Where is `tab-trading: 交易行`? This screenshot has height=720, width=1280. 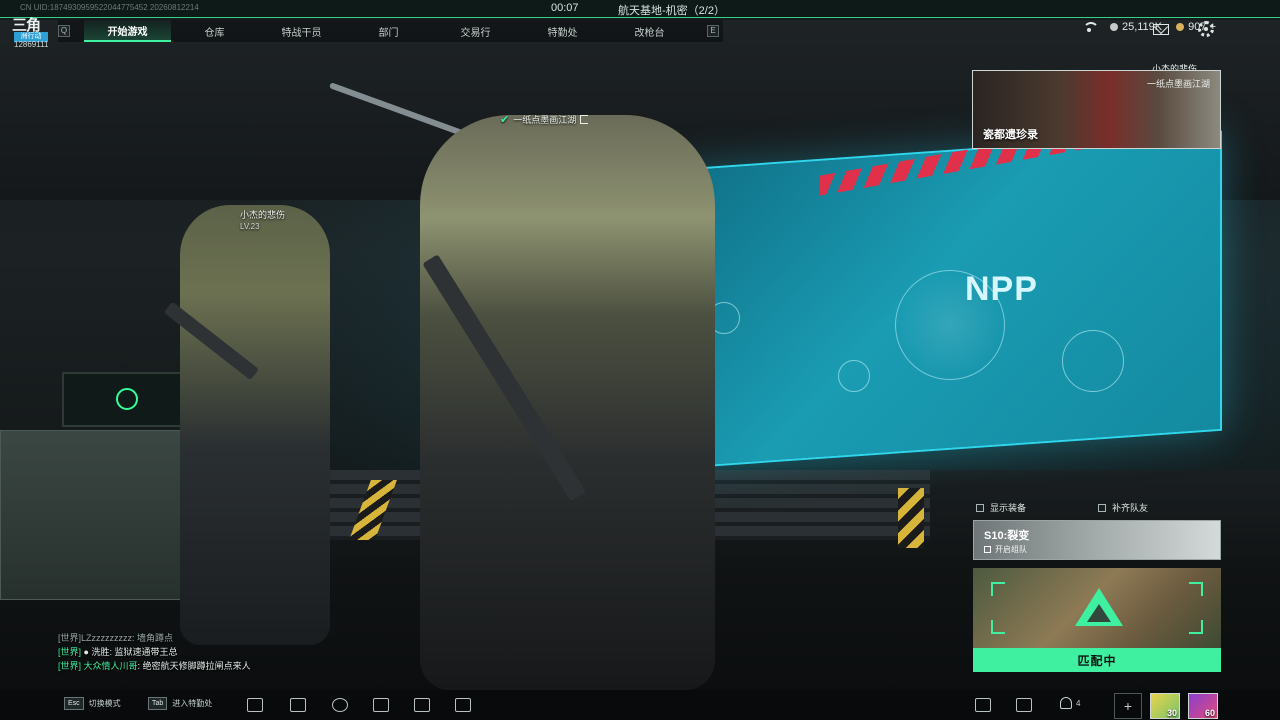
tab-trading: 交易行 is located at coordinates (475, 31).